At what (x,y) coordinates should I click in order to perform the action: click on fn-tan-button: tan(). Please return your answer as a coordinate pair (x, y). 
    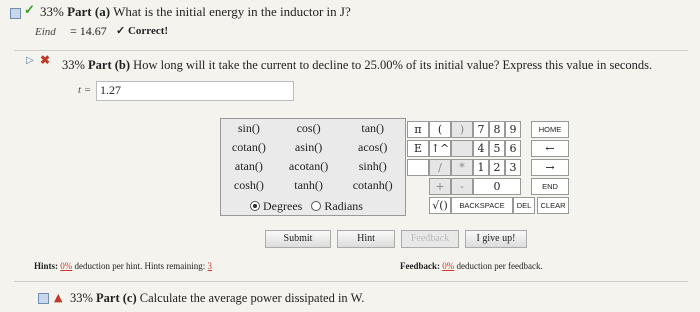
    Looking at the image, I should click on (372, 128).